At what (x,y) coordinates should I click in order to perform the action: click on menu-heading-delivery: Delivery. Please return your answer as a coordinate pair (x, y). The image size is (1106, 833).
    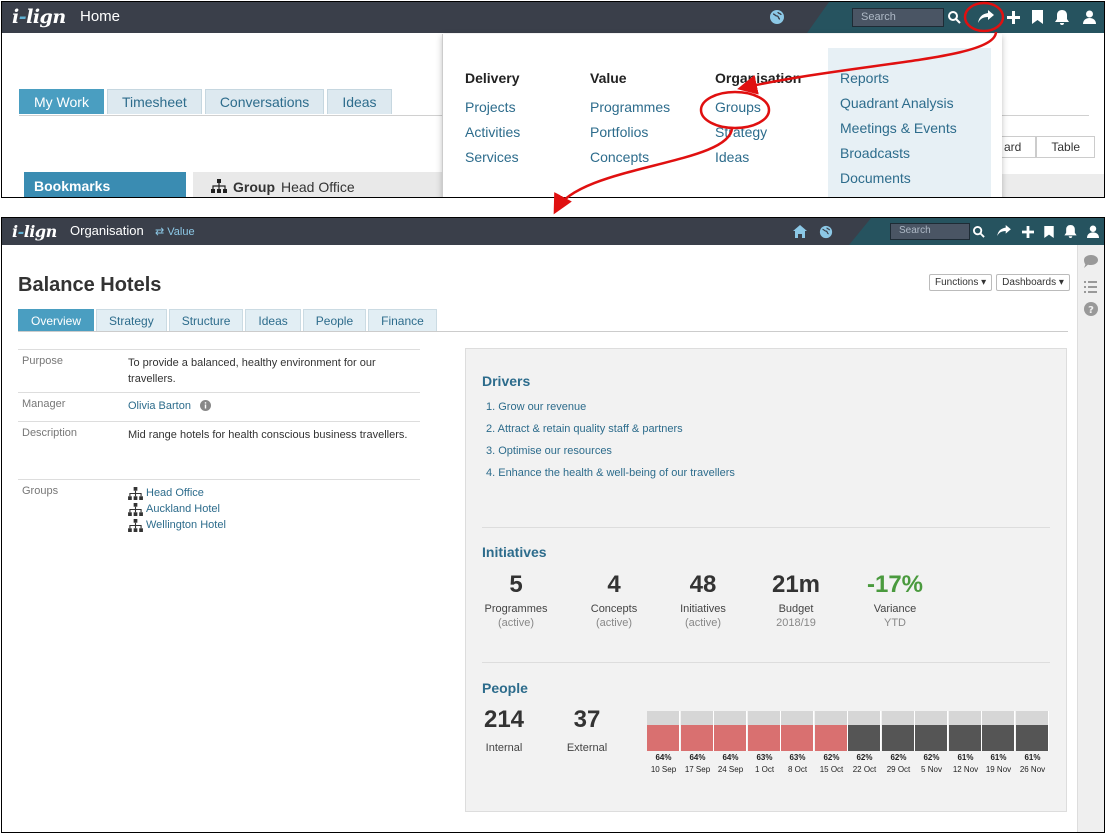
    Looking at the image, I should click on (492, 78).